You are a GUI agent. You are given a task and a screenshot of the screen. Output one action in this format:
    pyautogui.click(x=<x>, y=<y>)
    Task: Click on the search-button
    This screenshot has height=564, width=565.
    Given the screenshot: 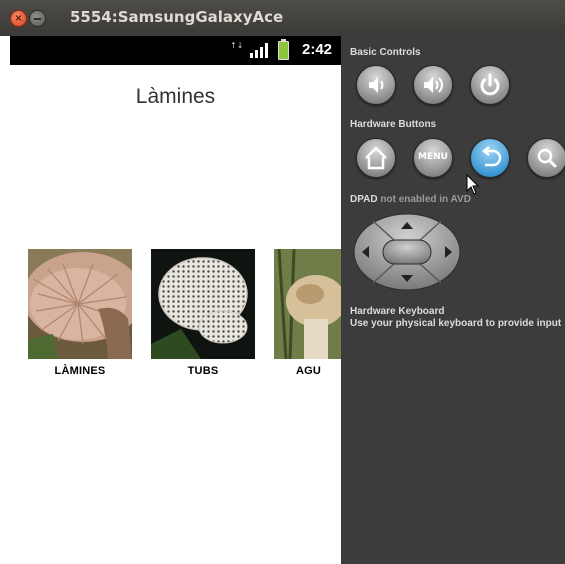 What is the action you would take?
    pyautogui.click(x=546, y=158)
    